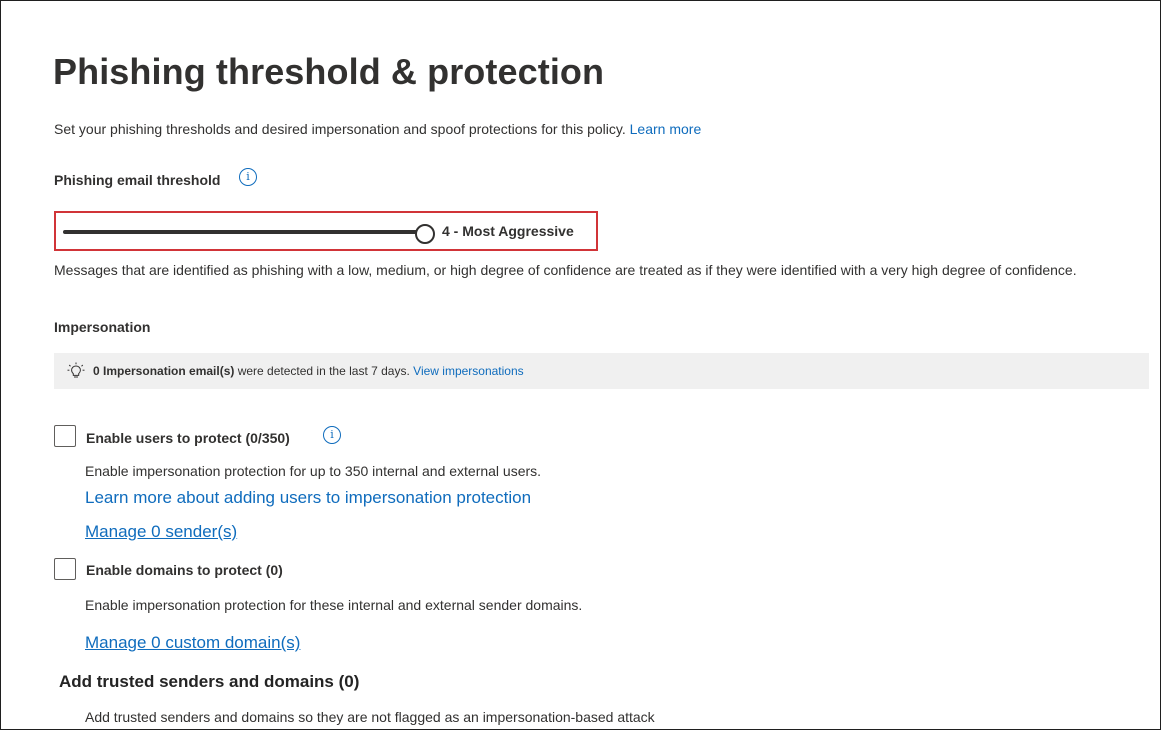  What do you see at coordinates (137, 180) in the screenshot?
I see `threshold-label: Phishing email threshold` at bounding box center [137, 180].